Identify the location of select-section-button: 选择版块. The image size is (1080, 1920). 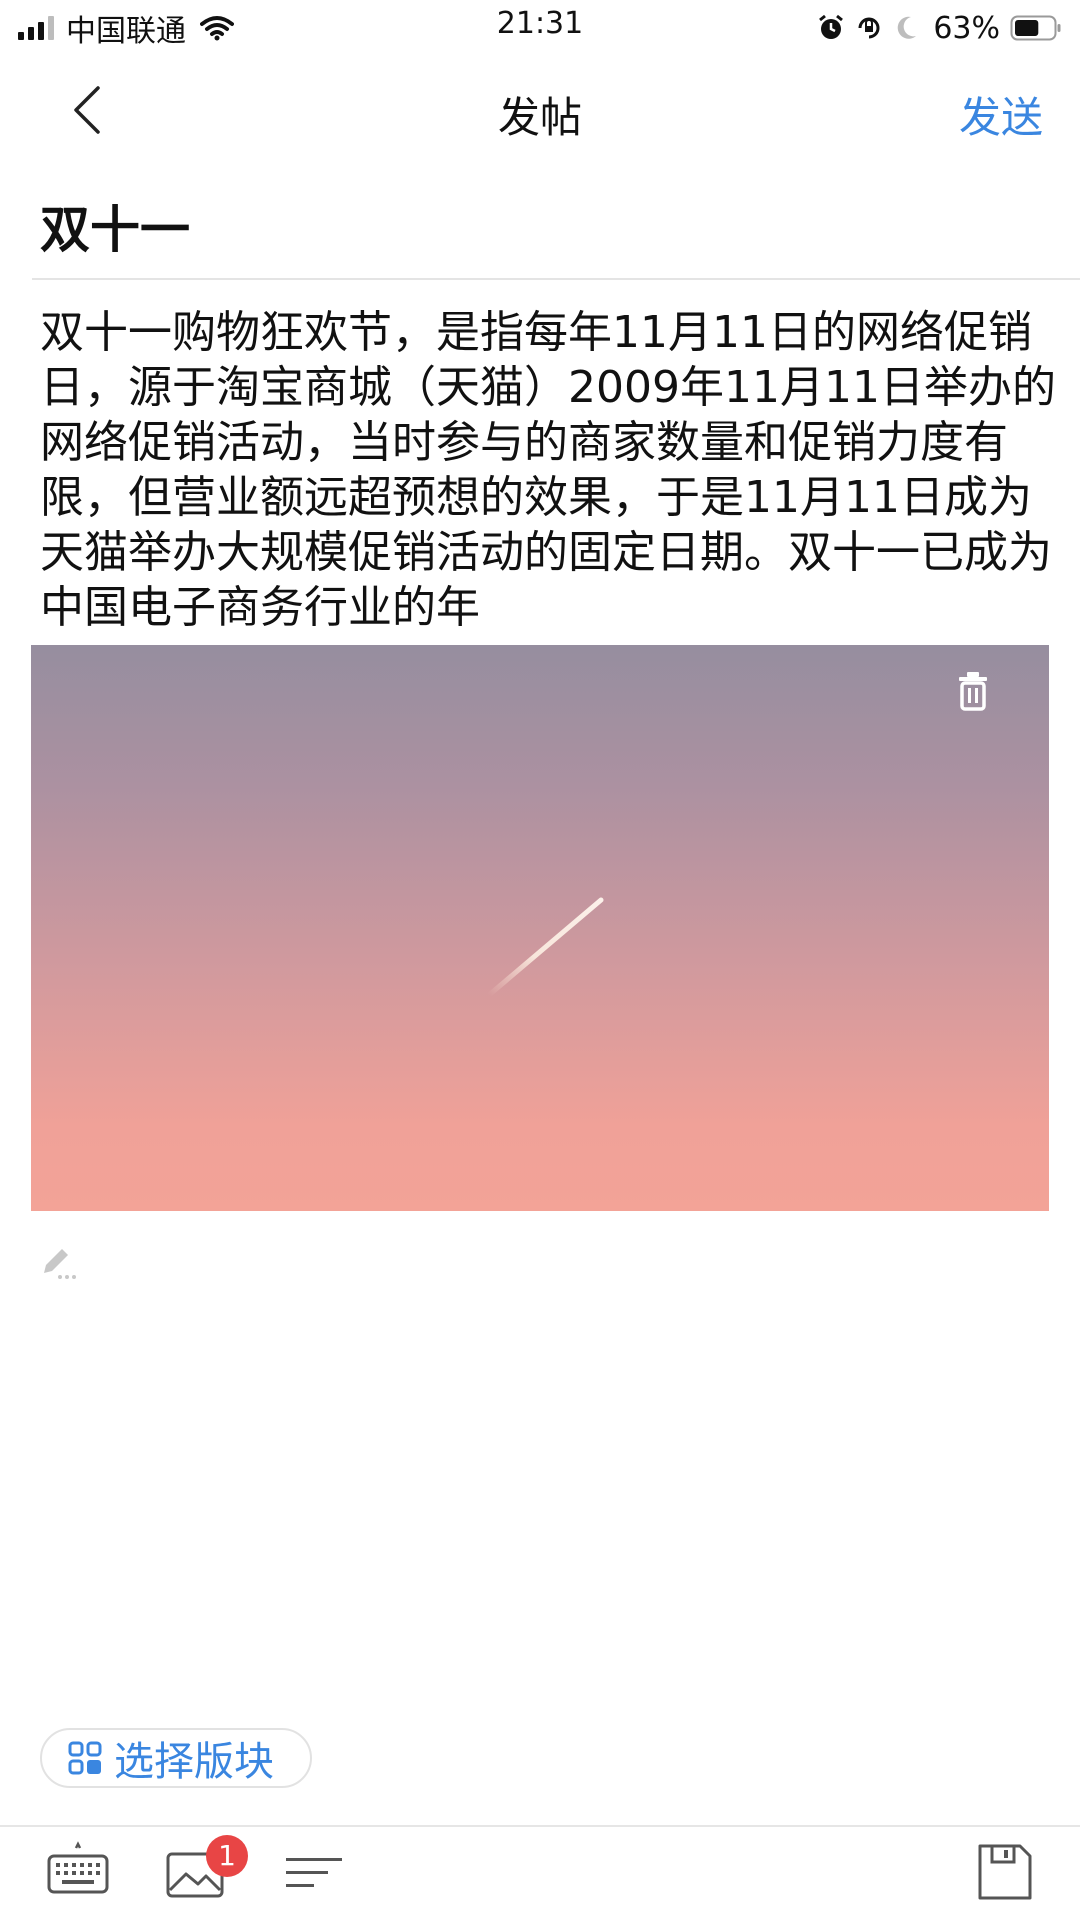
(176, 1758).